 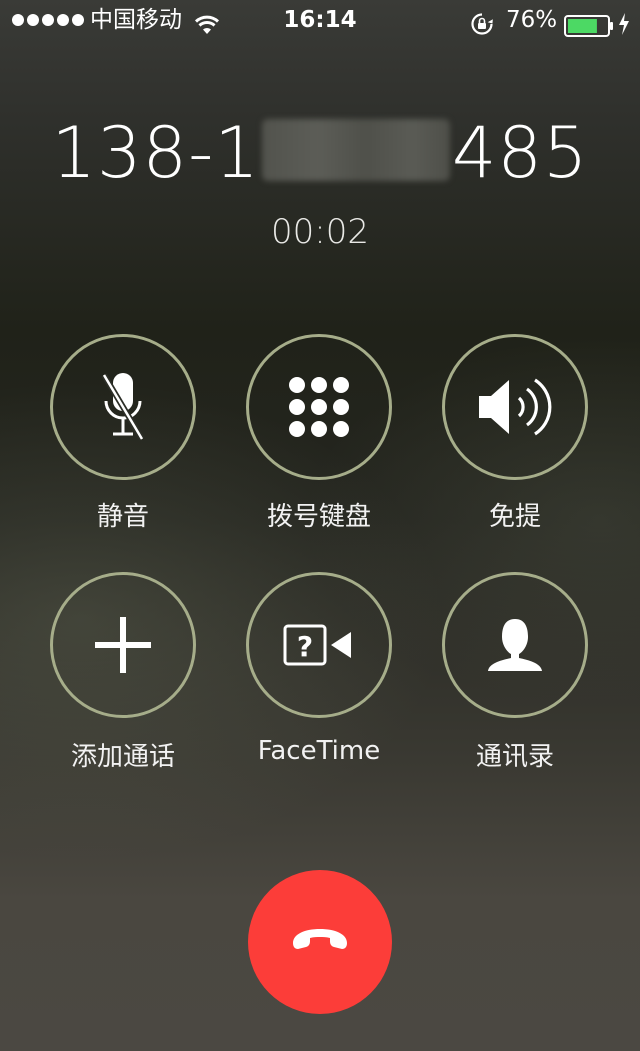 I want to click on end-call-button, so click(x=320, y=942).